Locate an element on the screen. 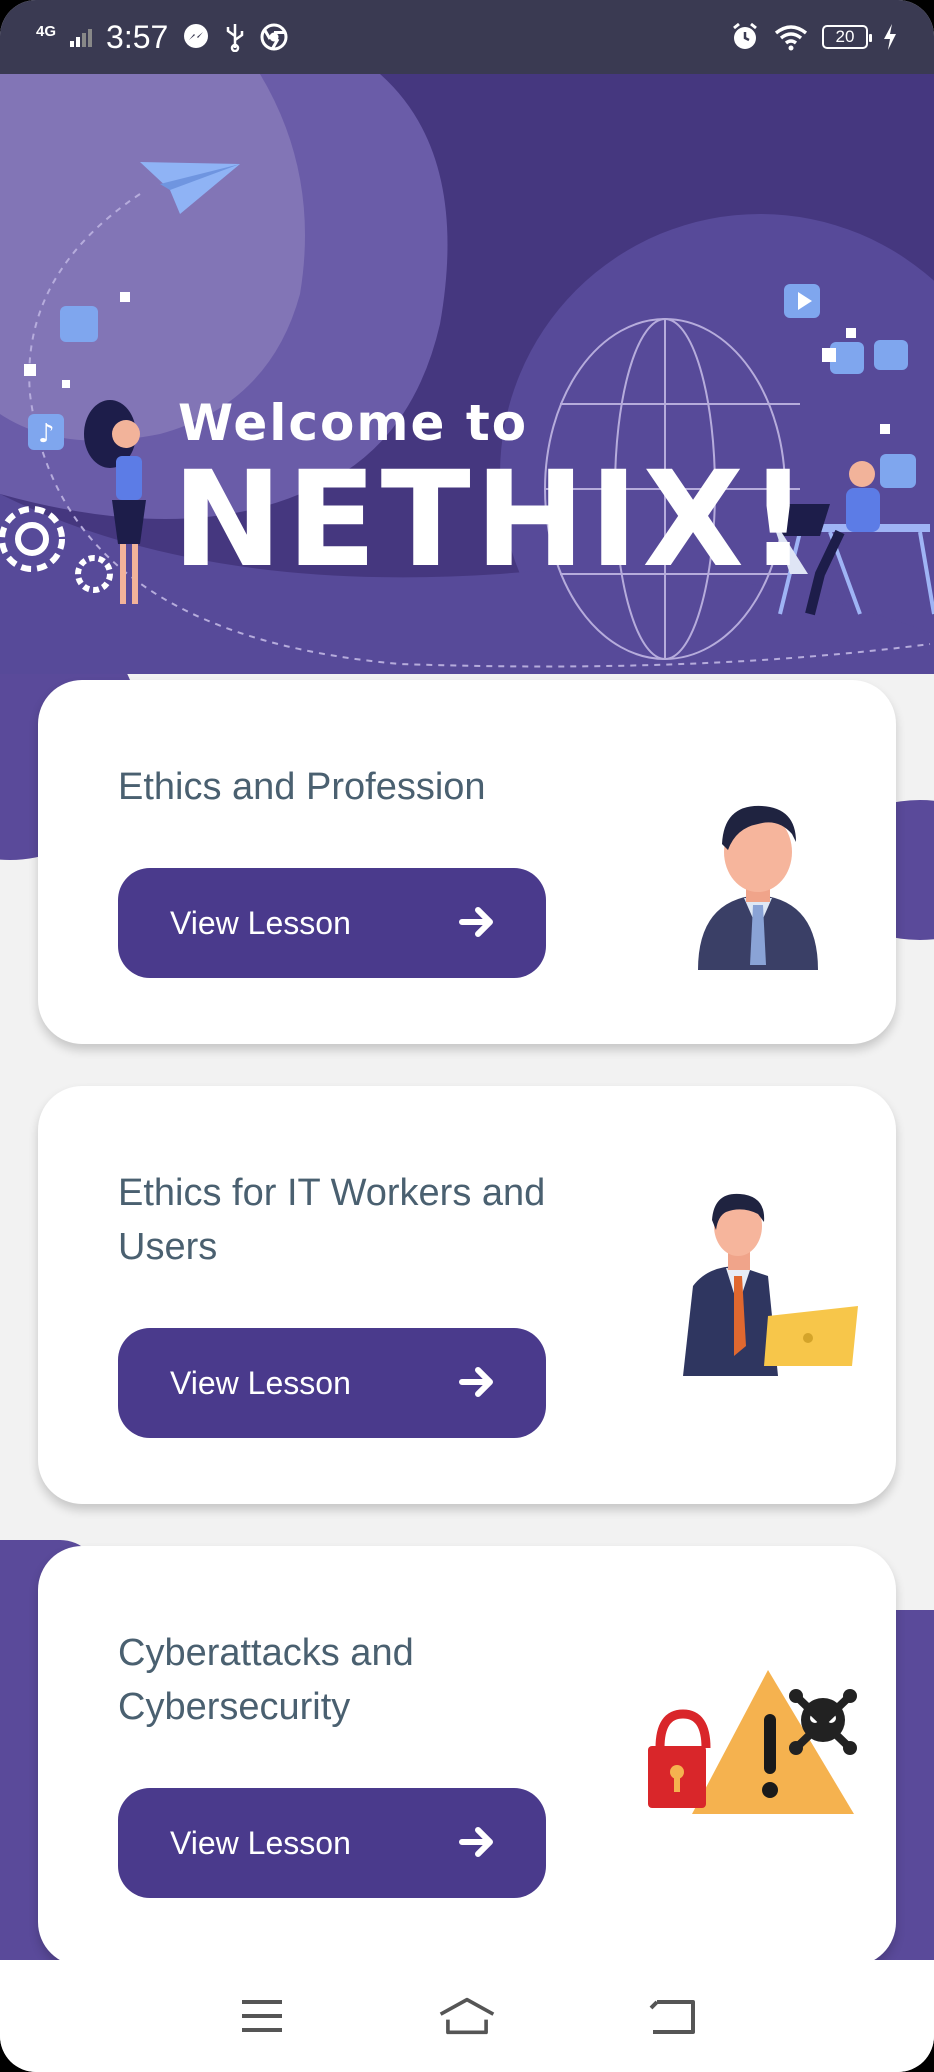  back-button is located at coordinates (672, 2016).